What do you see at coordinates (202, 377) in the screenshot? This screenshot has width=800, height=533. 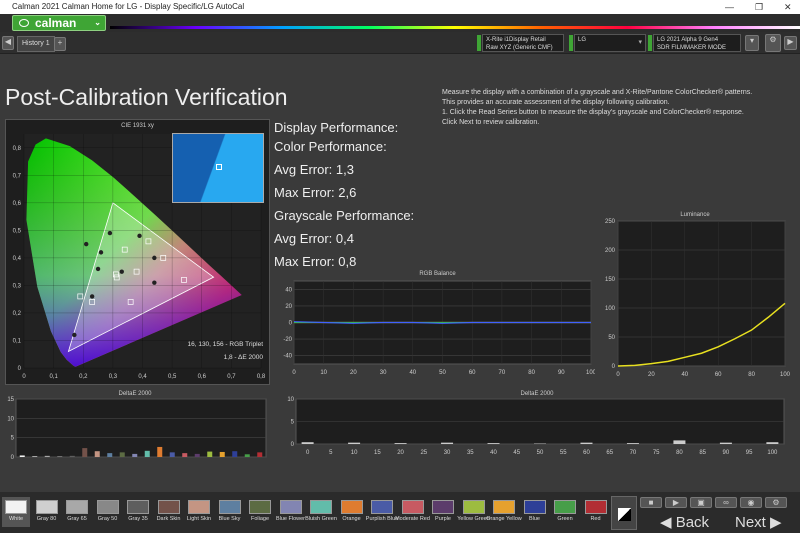 I see `x-tick-label: 0,6` at bounding box center [202, 377].